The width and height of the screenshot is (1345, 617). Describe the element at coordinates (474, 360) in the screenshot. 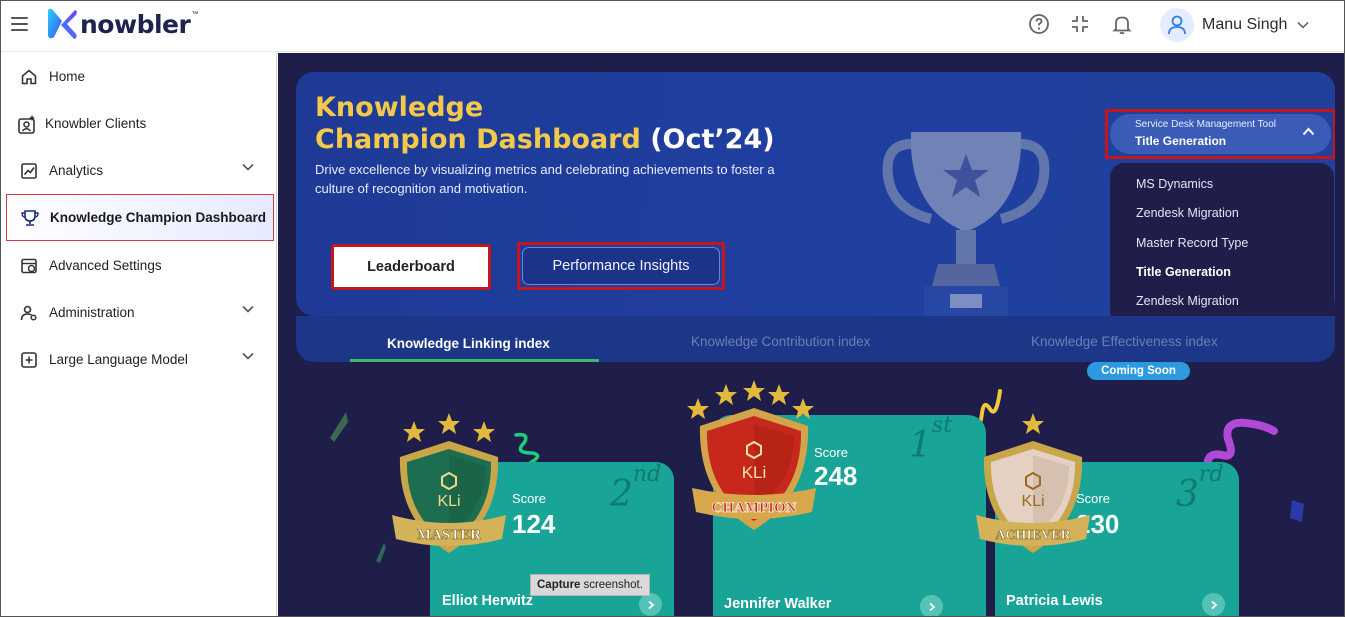

I see `active-tab-underline` at that location.